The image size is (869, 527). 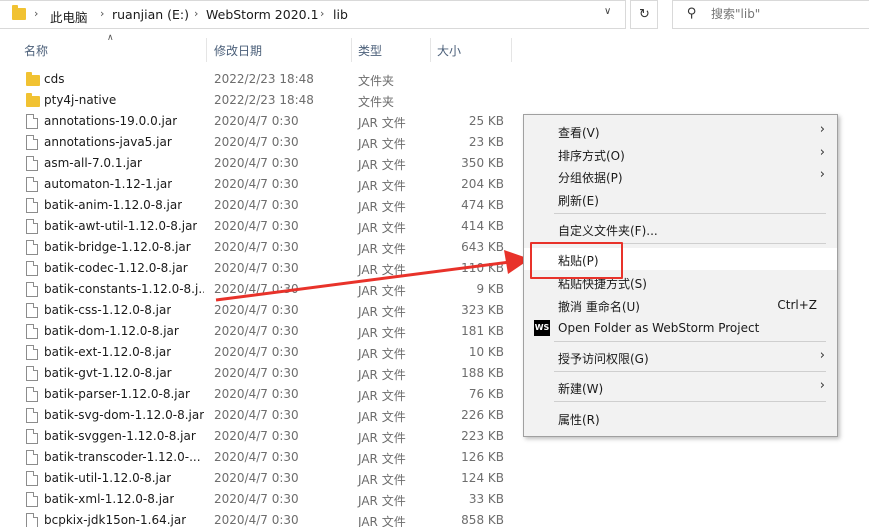 I want to click on search-input, so click(x=786, y=14).